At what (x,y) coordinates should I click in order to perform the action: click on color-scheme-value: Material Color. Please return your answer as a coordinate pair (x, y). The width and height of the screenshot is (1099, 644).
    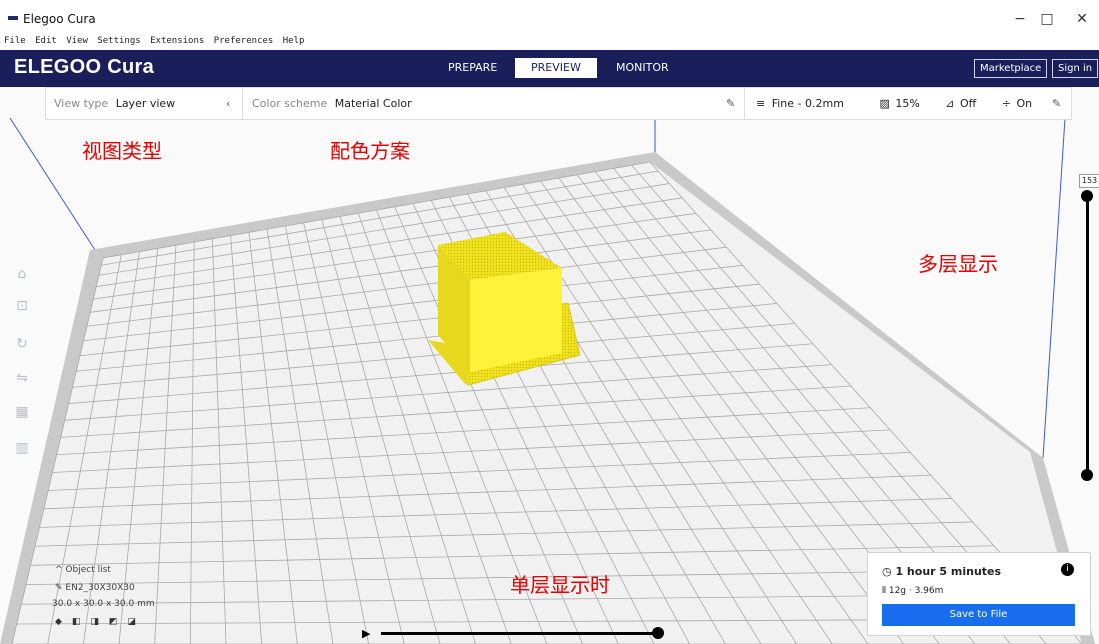
    Looking at the image, I should click on (373, 103).